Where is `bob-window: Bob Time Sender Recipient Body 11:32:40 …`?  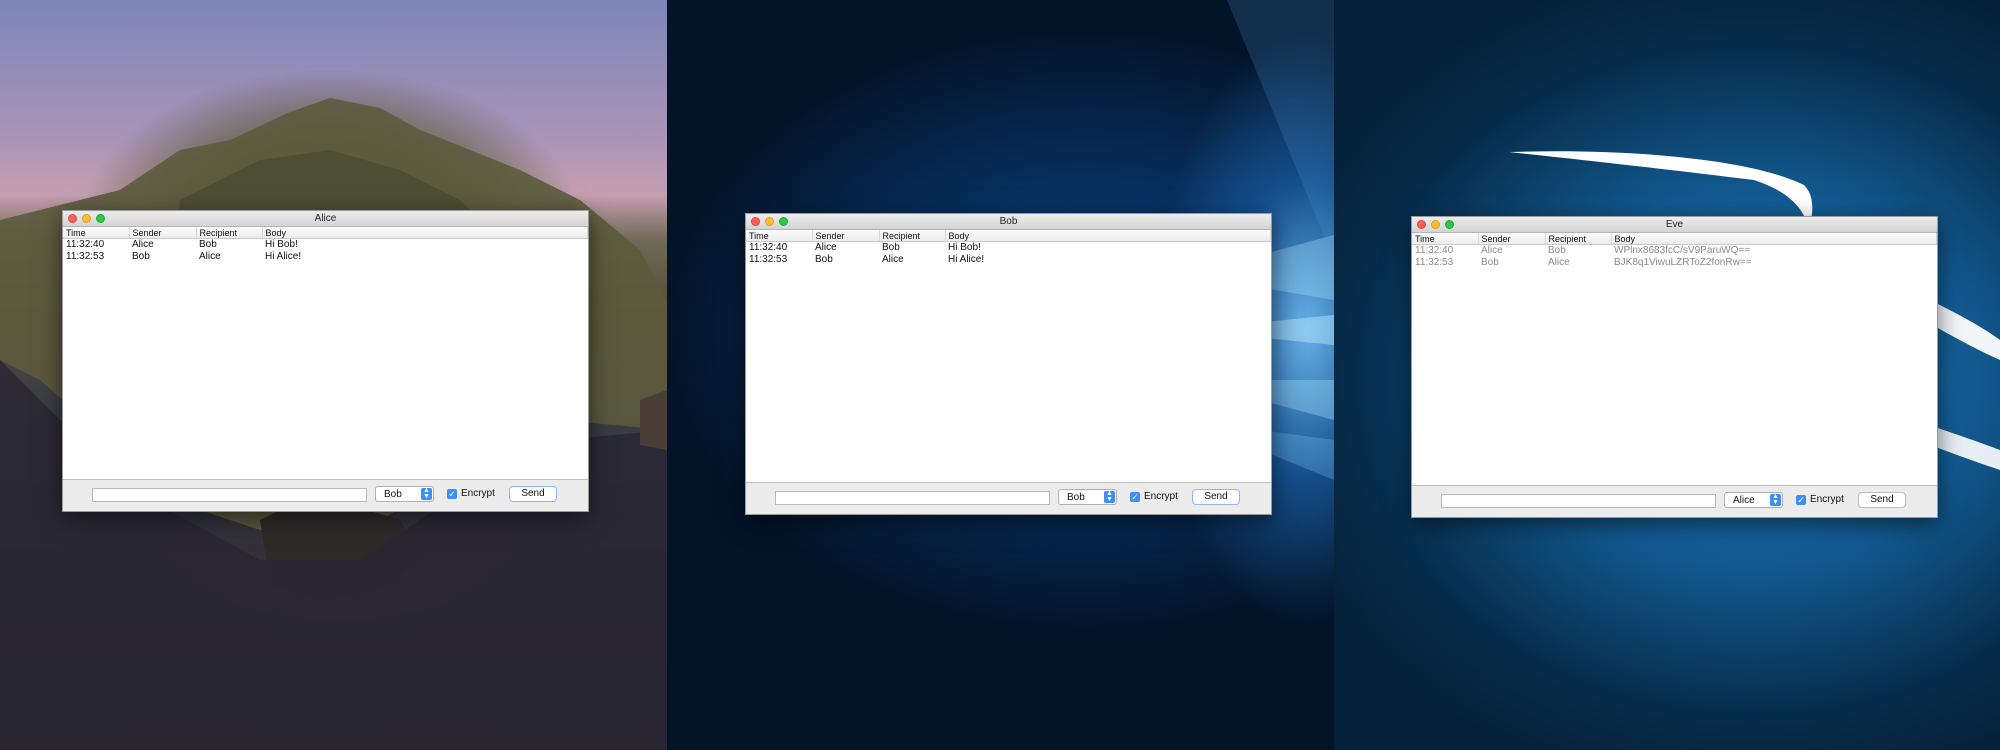
bob-window: Bob Time Sender Recipient Body 11:32:40 … is located at coordinates (1008, 364).